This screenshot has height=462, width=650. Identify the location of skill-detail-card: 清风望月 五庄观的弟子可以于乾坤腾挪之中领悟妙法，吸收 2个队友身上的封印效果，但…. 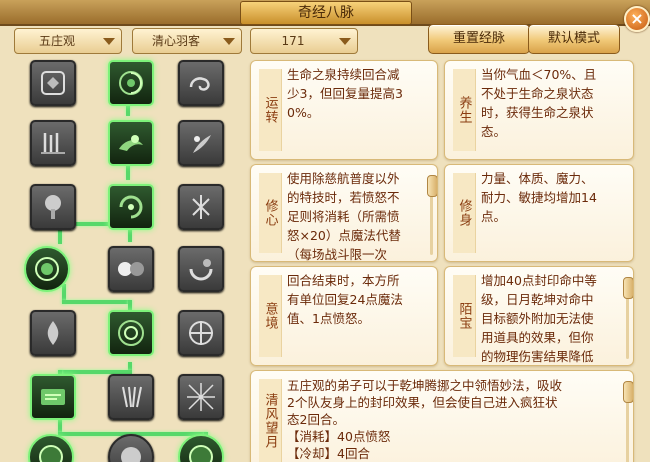
(442, 416).